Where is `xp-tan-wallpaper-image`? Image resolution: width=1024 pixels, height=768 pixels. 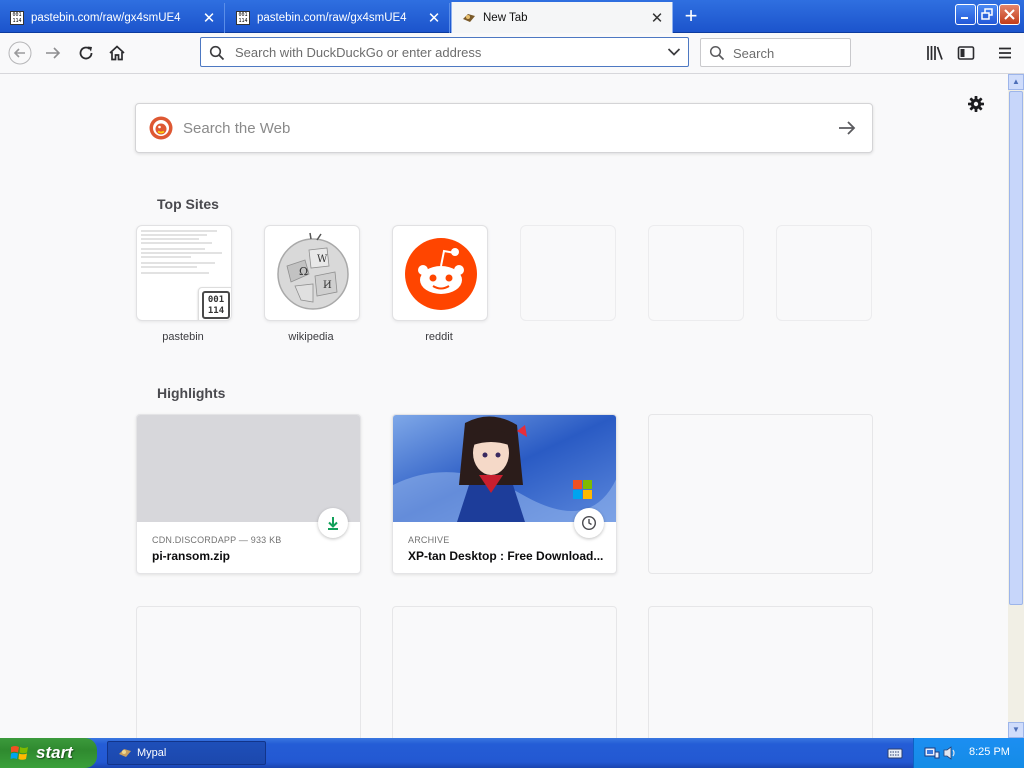 xp-tan-wallpaper-image is located at coordinates (504, 468).